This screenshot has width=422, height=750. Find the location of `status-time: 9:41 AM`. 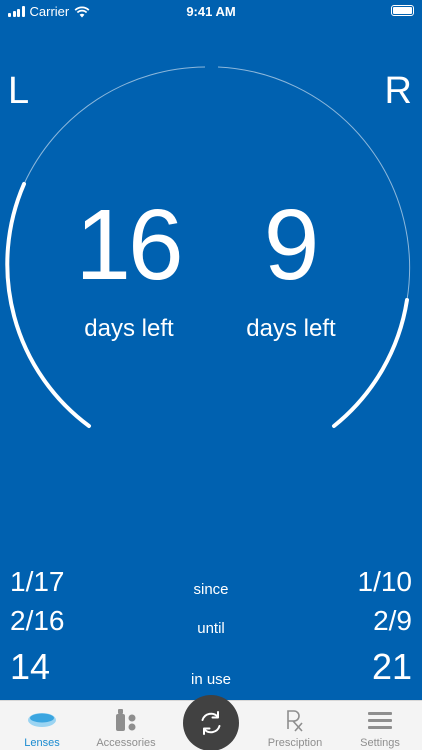

status-time: 9:41 AM is located at coordinates (211, 11).